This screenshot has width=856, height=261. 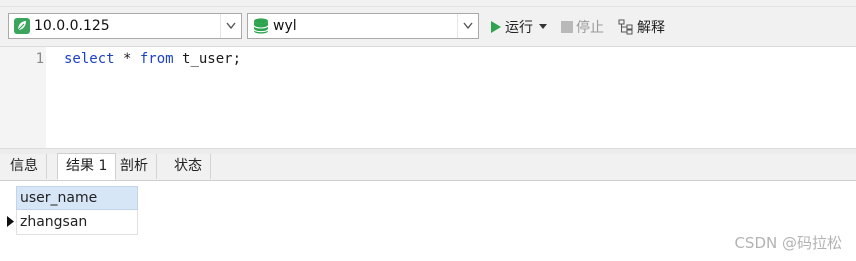 I want to click on code-table: t_user;, so click(x=207, y=59).